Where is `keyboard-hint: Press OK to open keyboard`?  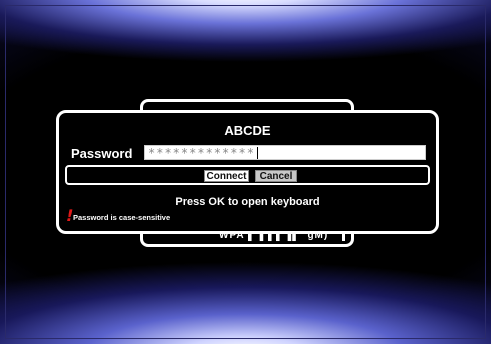 keyboard-hint: Press OK to open keyboard is located at coordinates (247, 202).